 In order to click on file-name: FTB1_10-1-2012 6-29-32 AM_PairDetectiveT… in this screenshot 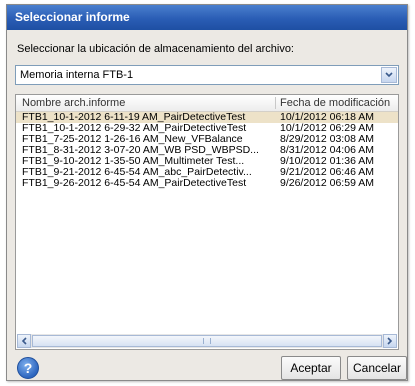, I will do `click(134, 128)`.